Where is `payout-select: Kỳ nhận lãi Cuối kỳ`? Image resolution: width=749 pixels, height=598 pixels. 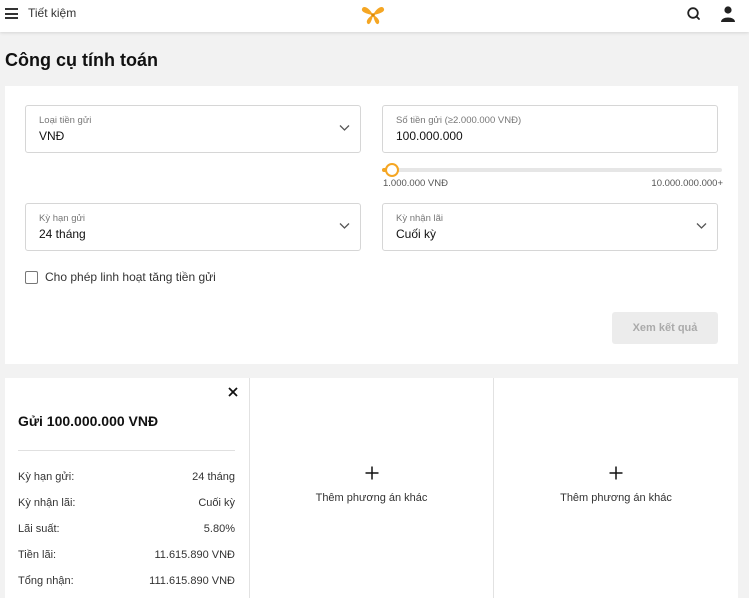
payout-select: Kỳ nhận lãi Cuối kỳ is located at coordinates (550, 227).